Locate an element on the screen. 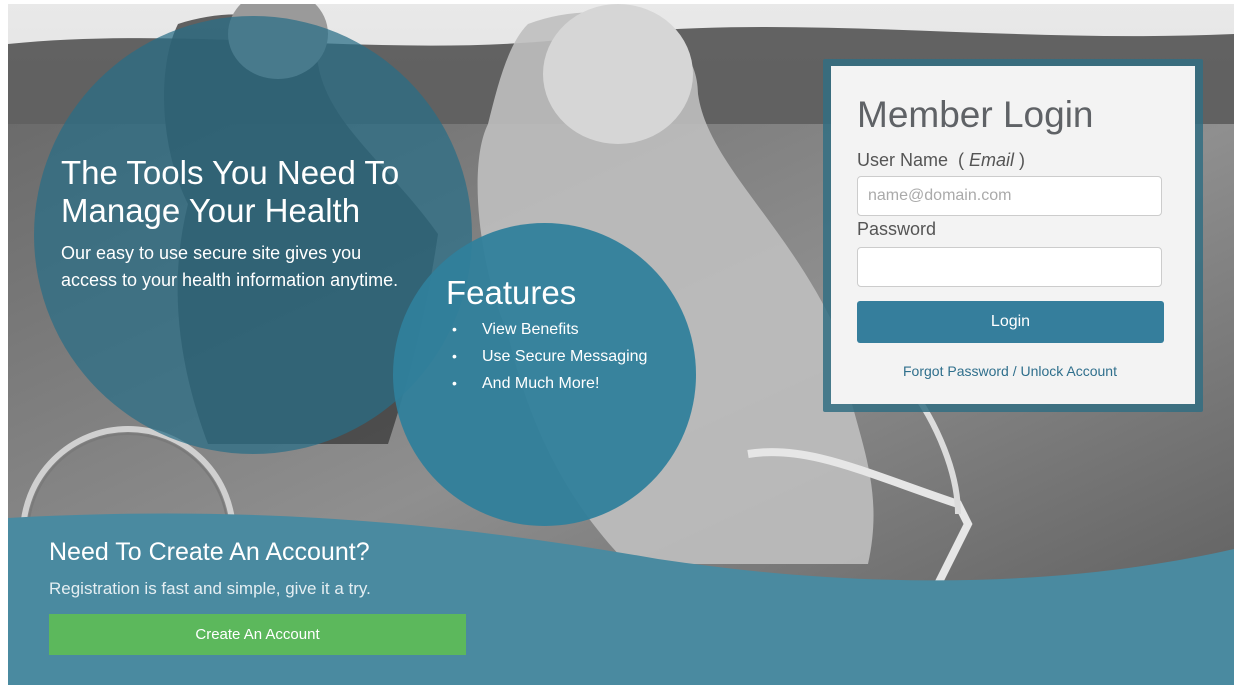  create-account-button: Create An Account is located at coordinates (257, 634).